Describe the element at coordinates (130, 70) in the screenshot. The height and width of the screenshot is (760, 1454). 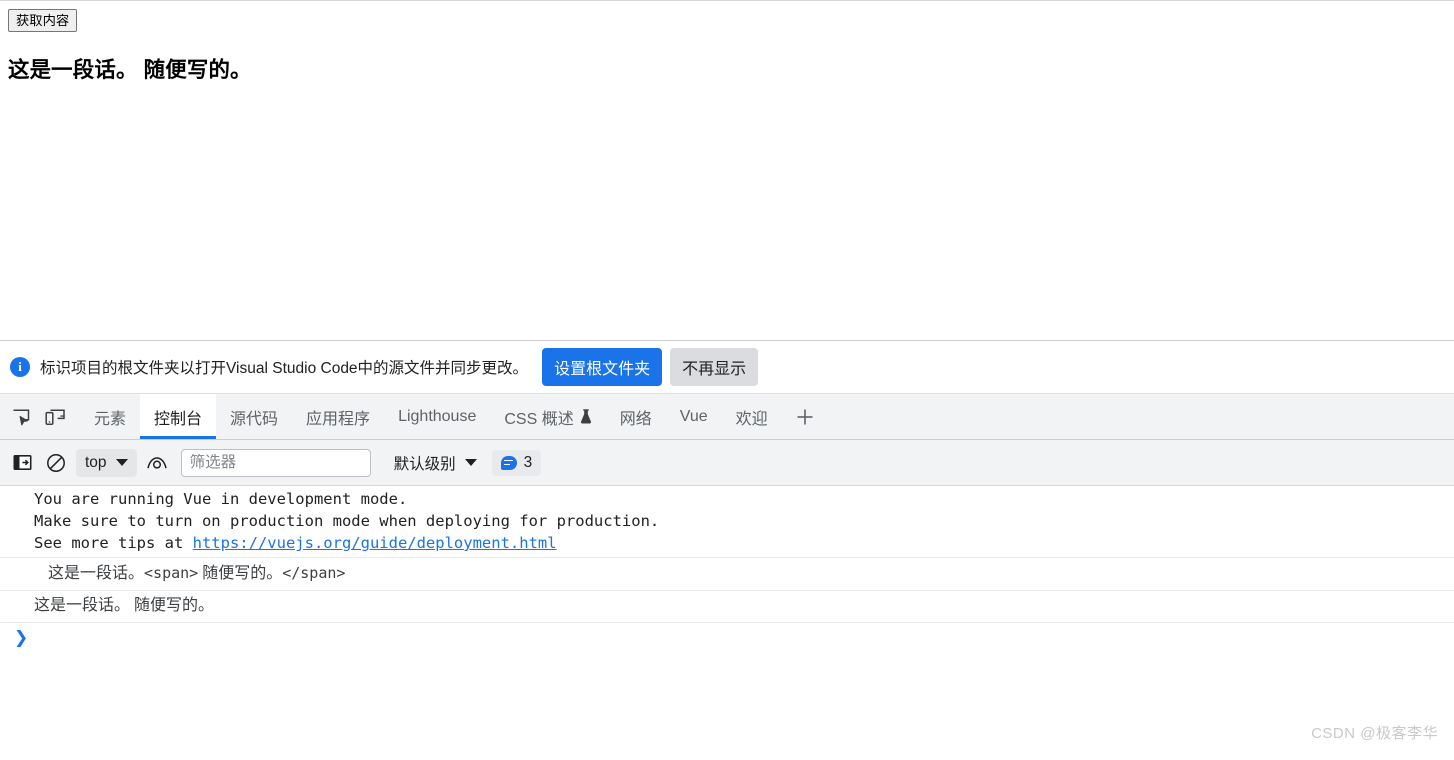
I see `page-heading: 这是一段话。 随便写的。` at that location.